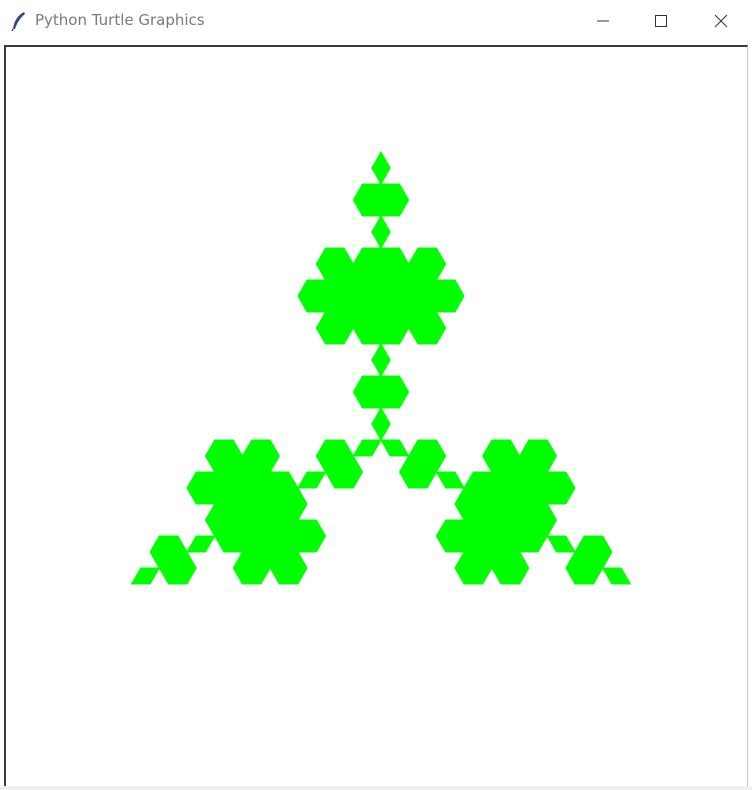  I want to click on window-bottom-edge, so click(376, 788).